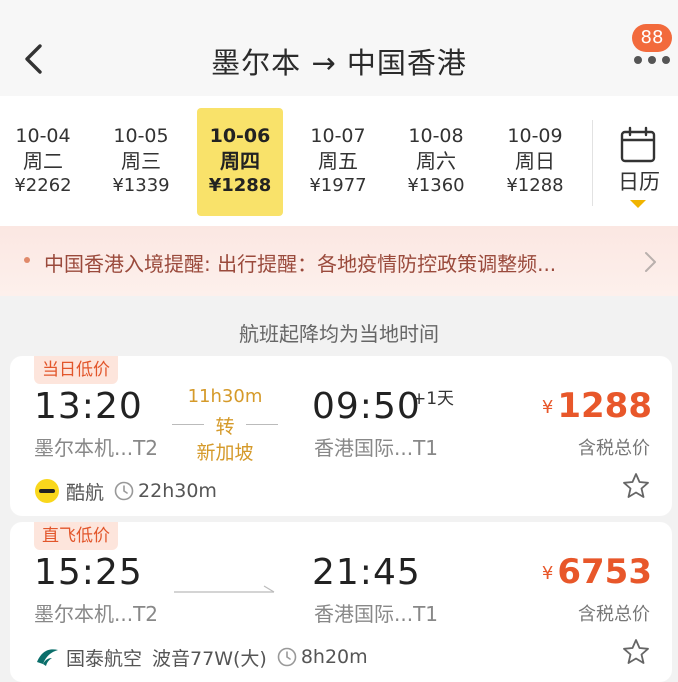  I want to click on date-label: 10-08, so click(436, 136).